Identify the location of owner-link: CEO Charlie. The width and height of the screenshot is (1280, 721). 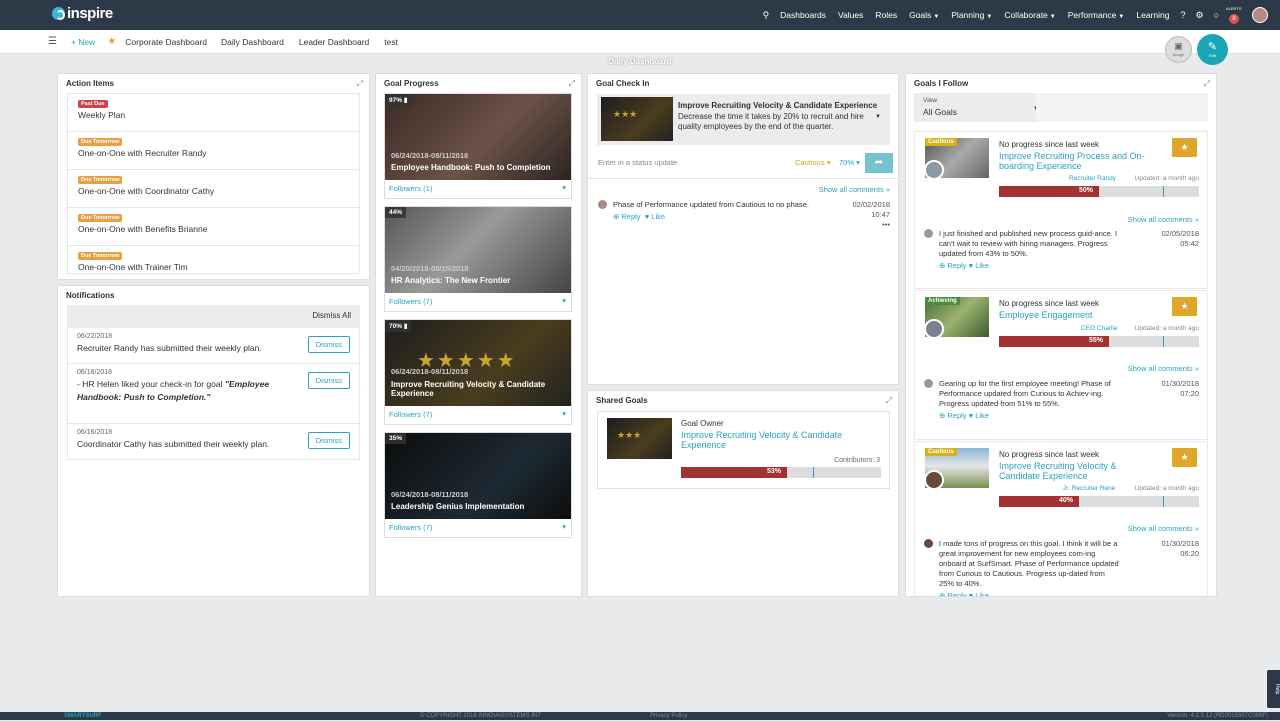
(1099, 328).